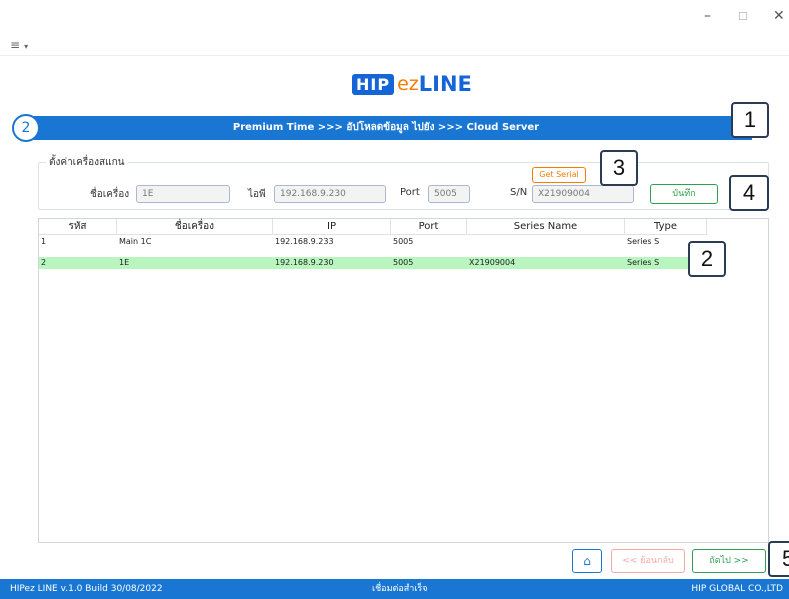 This screenshot has width=789, height=599. I want to click on callout-5: 5, so click(778, 559).